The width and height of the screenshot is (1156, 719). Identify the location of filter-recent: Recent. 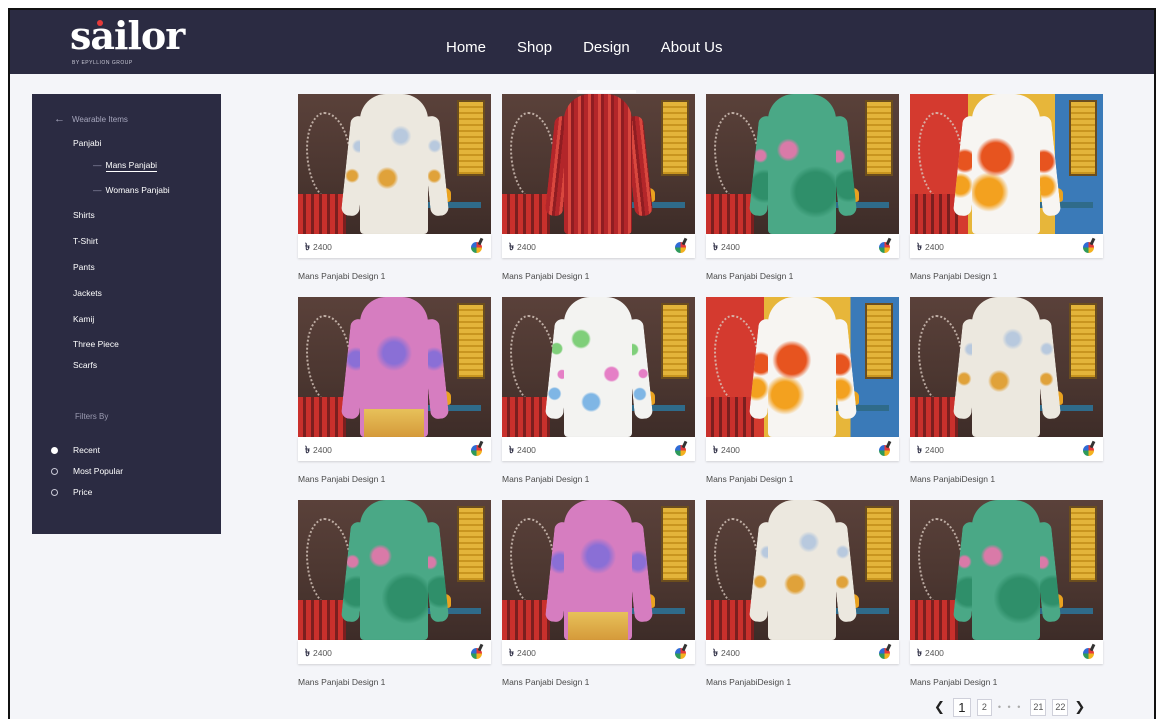
(75, 450).